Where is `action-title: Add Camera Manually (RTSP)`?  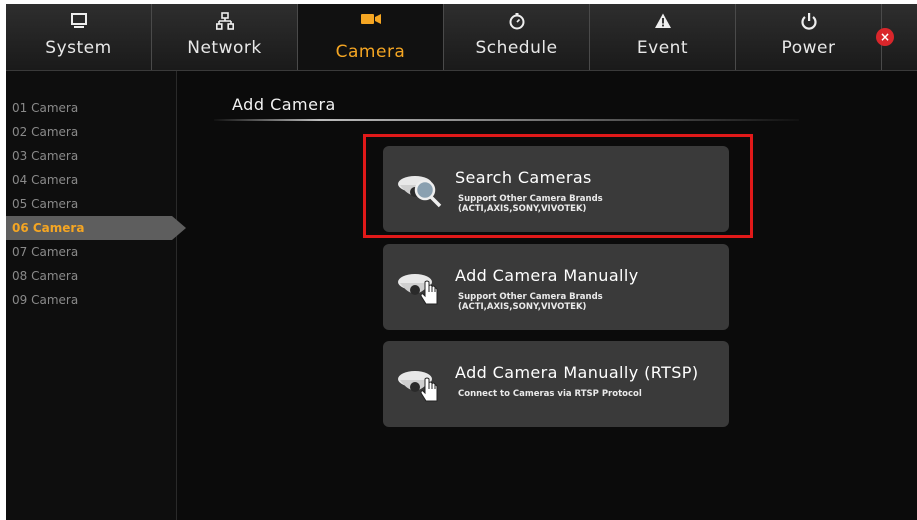 action-title: Add Camera Manually (RTSP) is located at coordinates (577, 372).